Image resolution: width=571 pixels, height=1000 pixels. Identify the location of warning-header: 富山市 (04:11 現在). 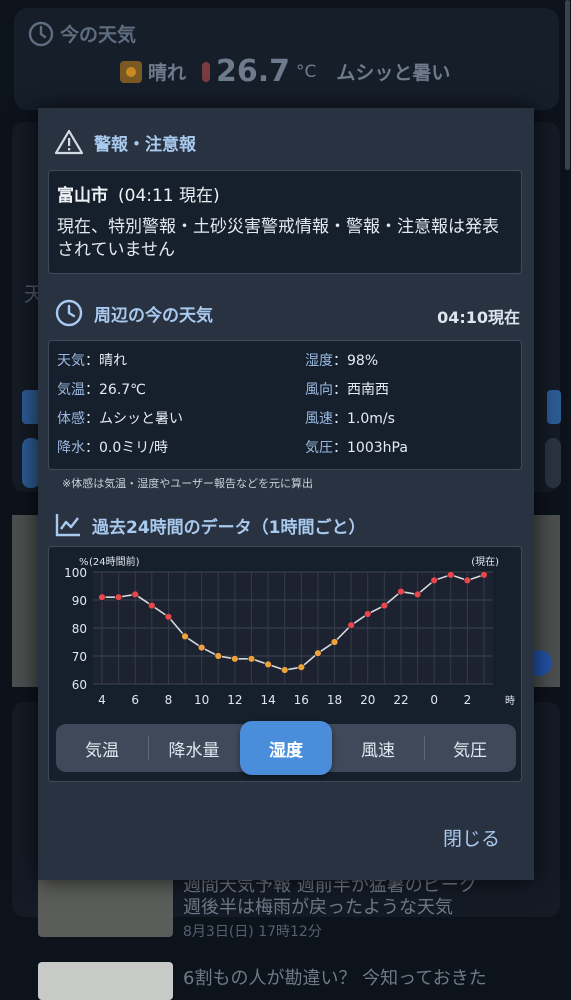
(285, 193).